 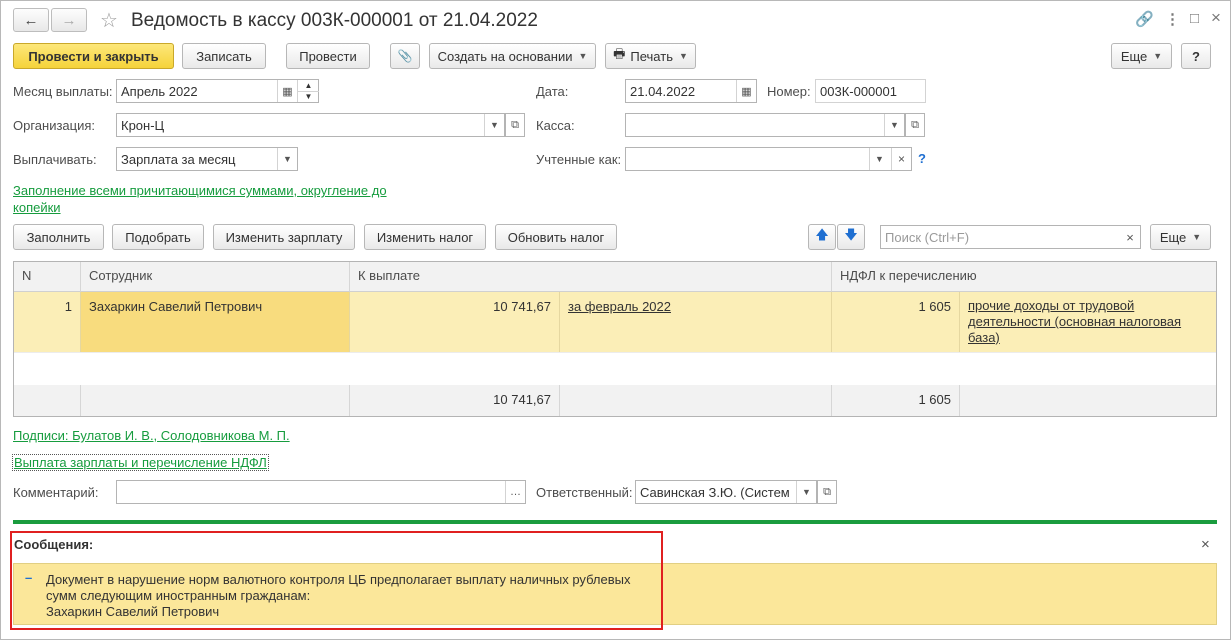 What do you see at coordinates (1141, 56) in the screenshot?
I see `more-button: Еще ▼` at bounding box center [1141, 56].